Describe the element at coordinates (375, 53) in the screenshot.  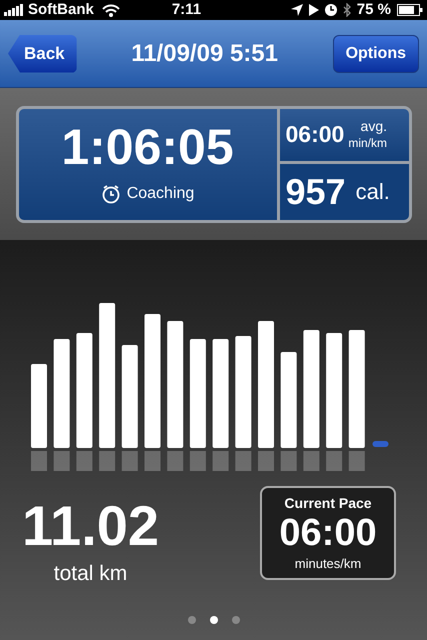
I see `options-button: Options` at that location.